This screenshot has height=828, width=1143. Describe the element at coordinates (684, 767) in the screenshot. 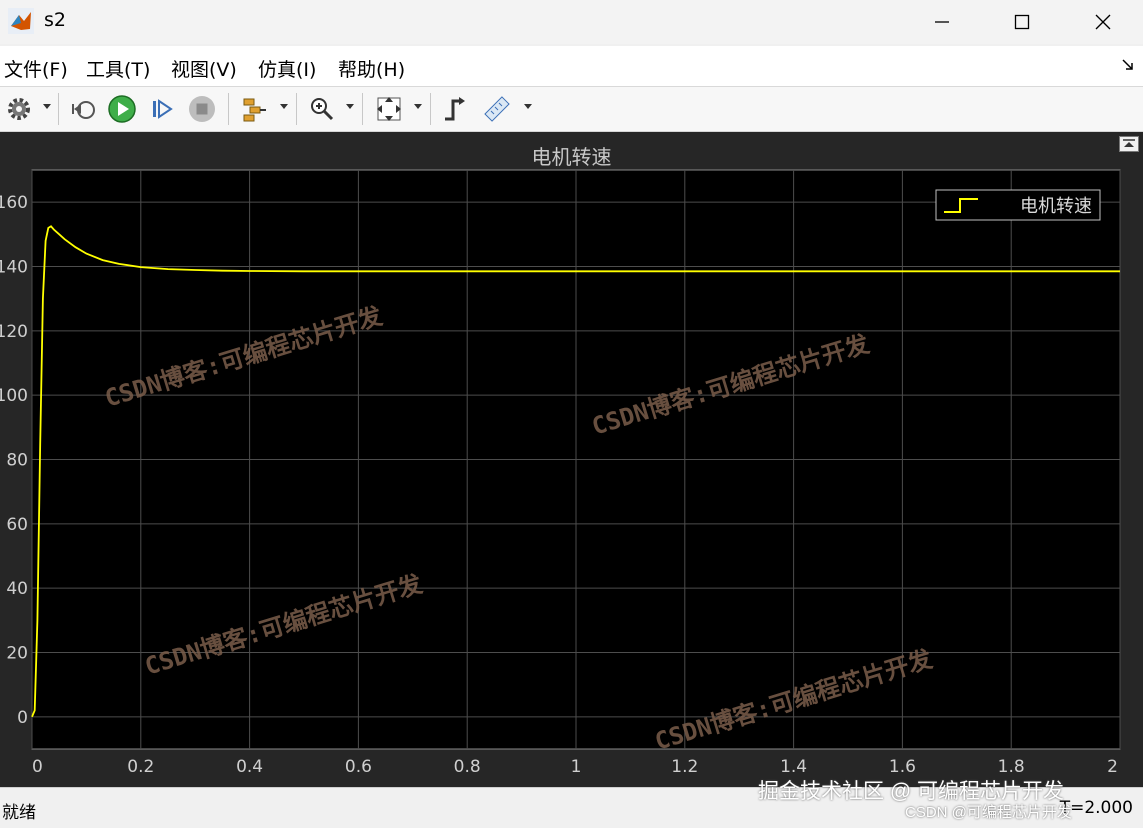

I see `x-tick-label: 1.2` at that location.